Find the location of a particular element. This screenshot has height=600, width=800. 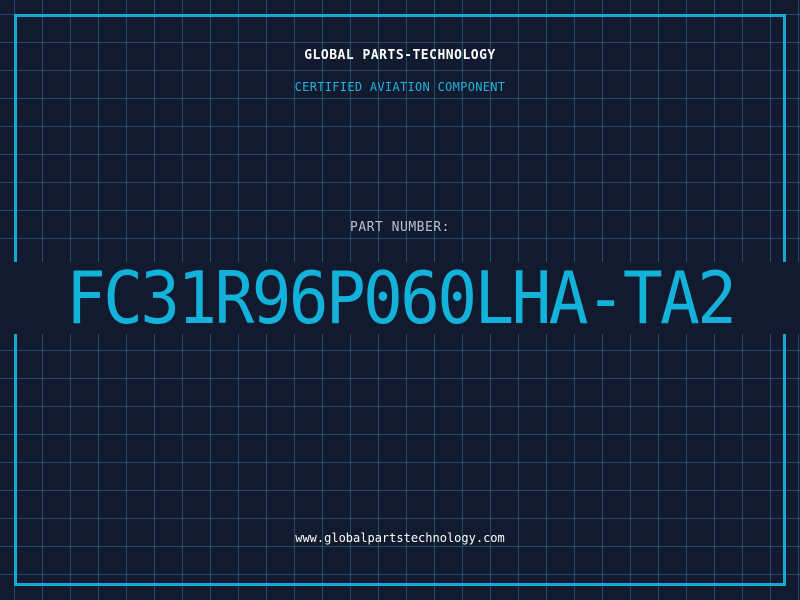

part-number-band: FC31R96P060LHA-TA2 is located at coordinates (400, 298).